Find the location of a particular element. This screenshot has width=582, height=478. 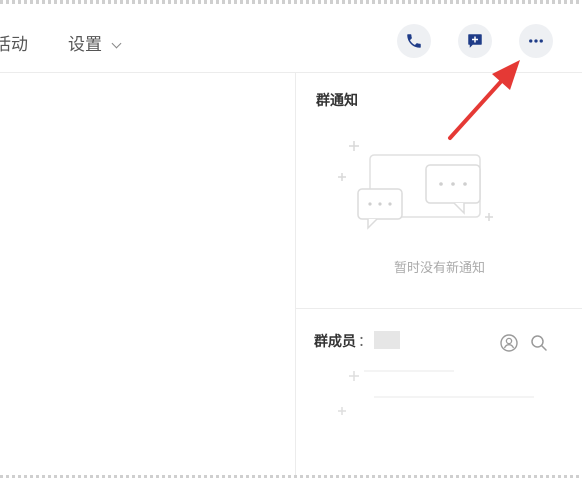

search-icon is located at coordinates (539, 343).